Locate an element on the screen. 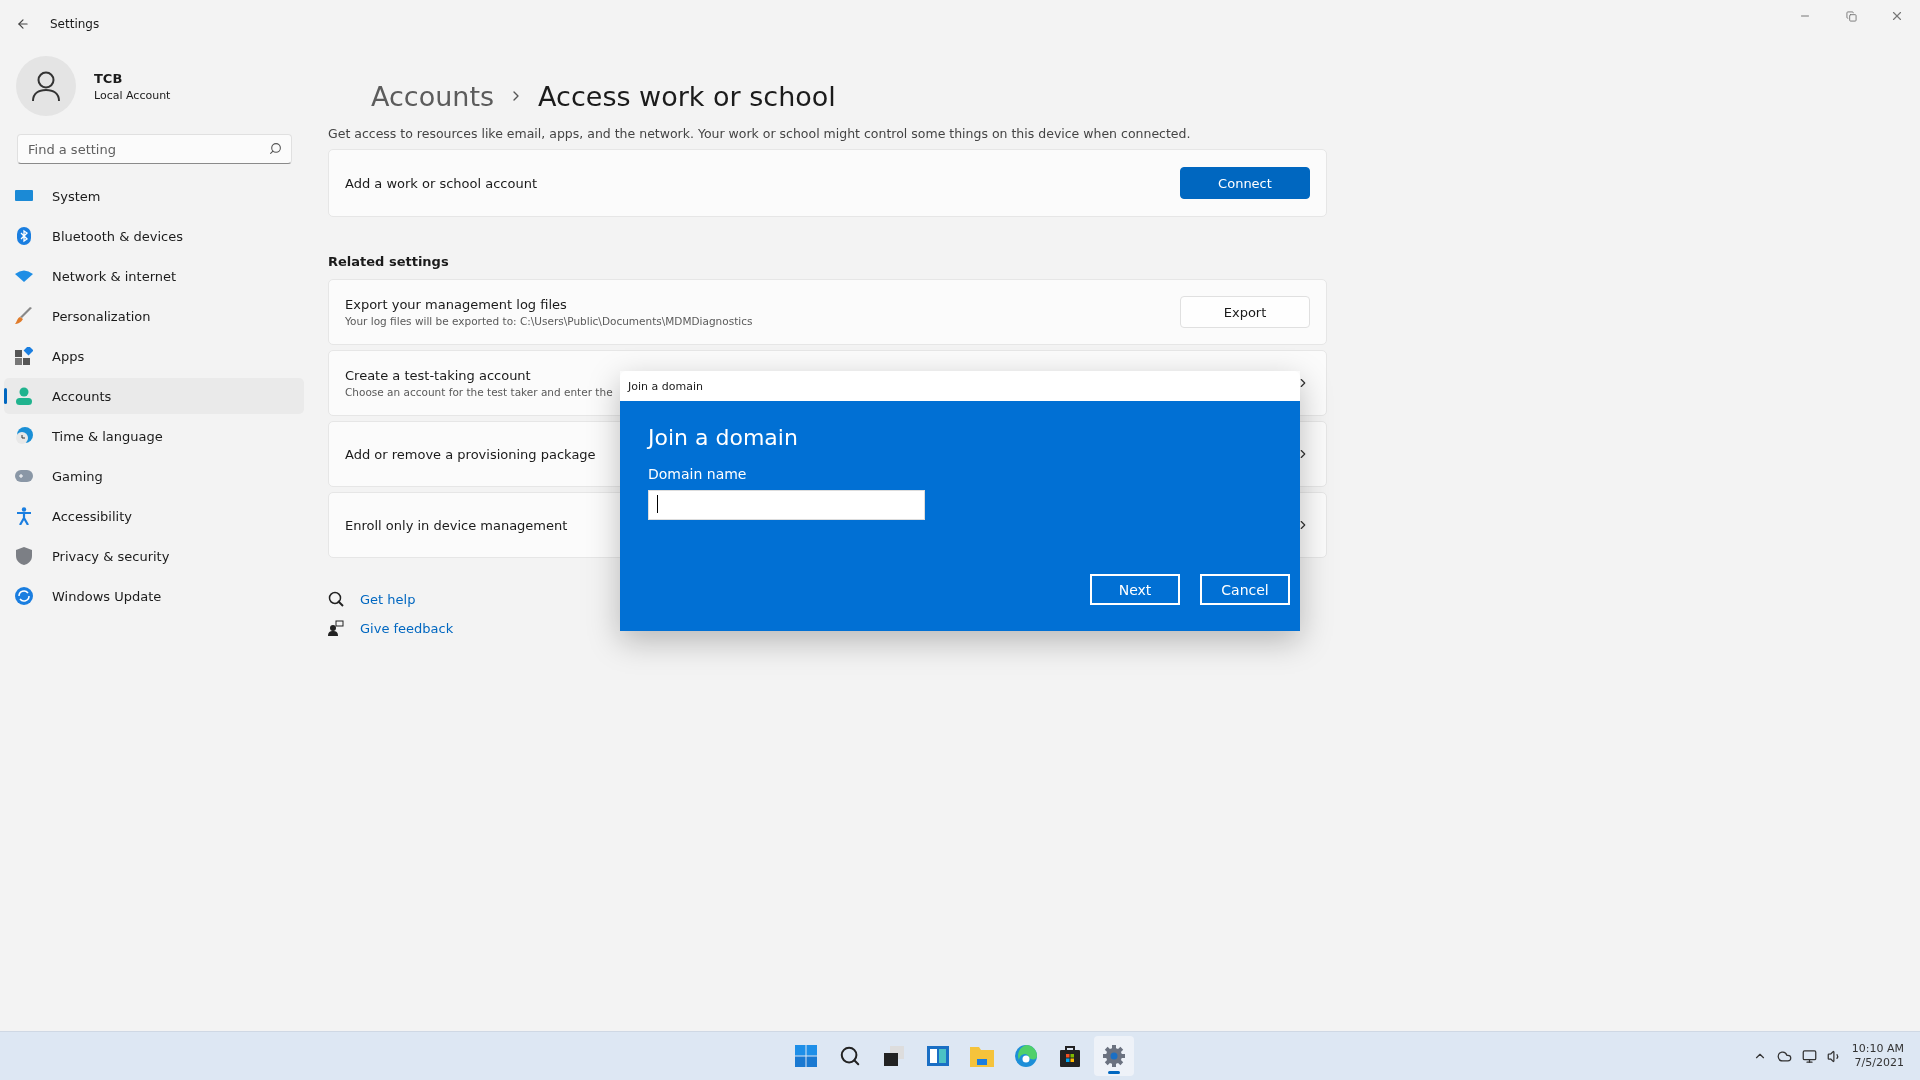  nav-item: Personalization is located at coordinates (154, 316).